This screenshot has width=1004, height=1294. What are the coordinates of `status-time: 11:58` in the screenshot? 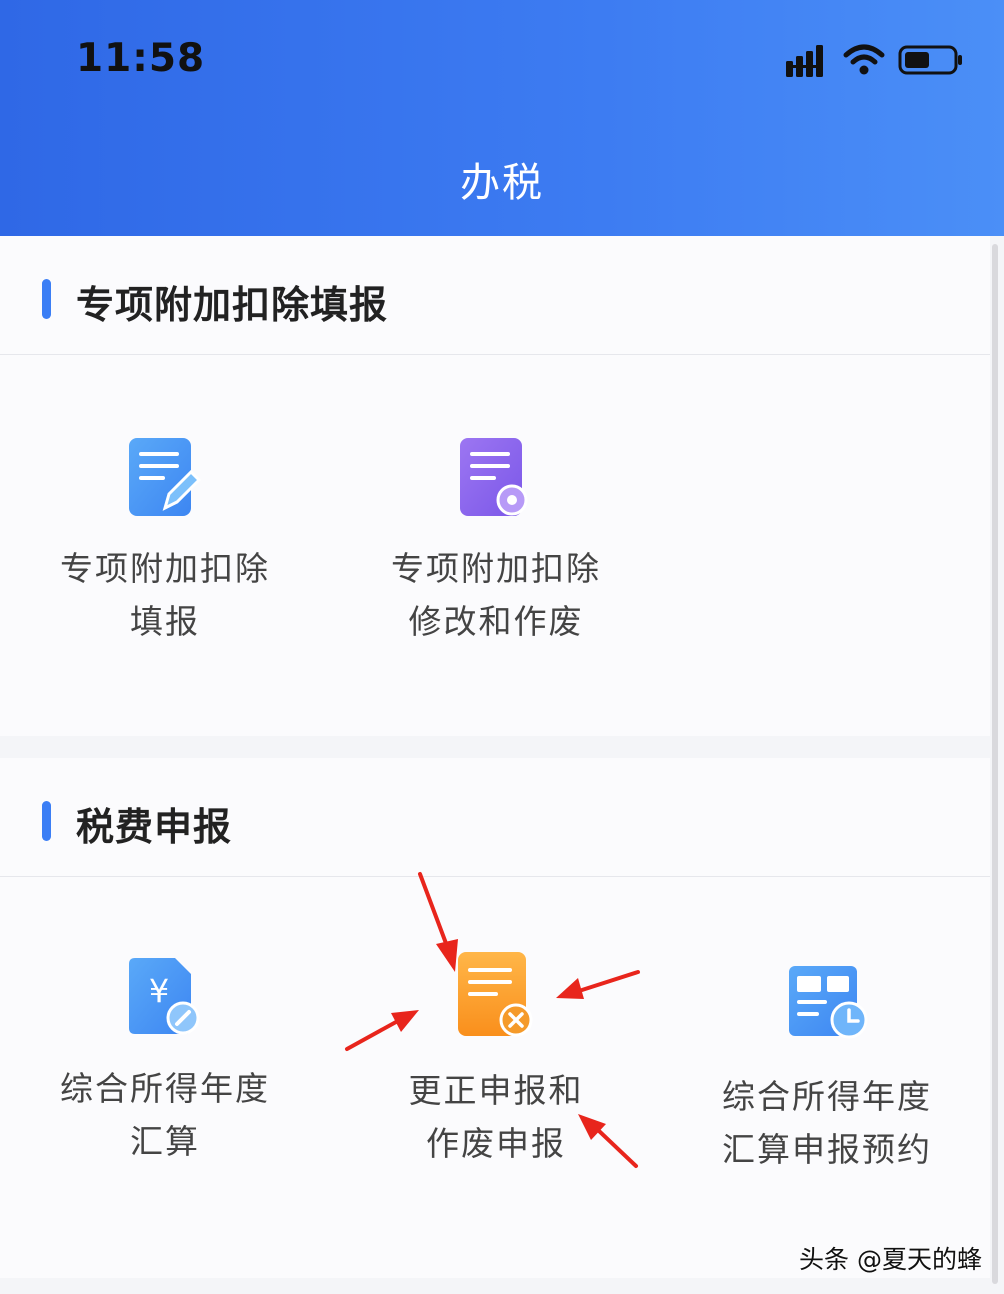 It's located at (141, 58).